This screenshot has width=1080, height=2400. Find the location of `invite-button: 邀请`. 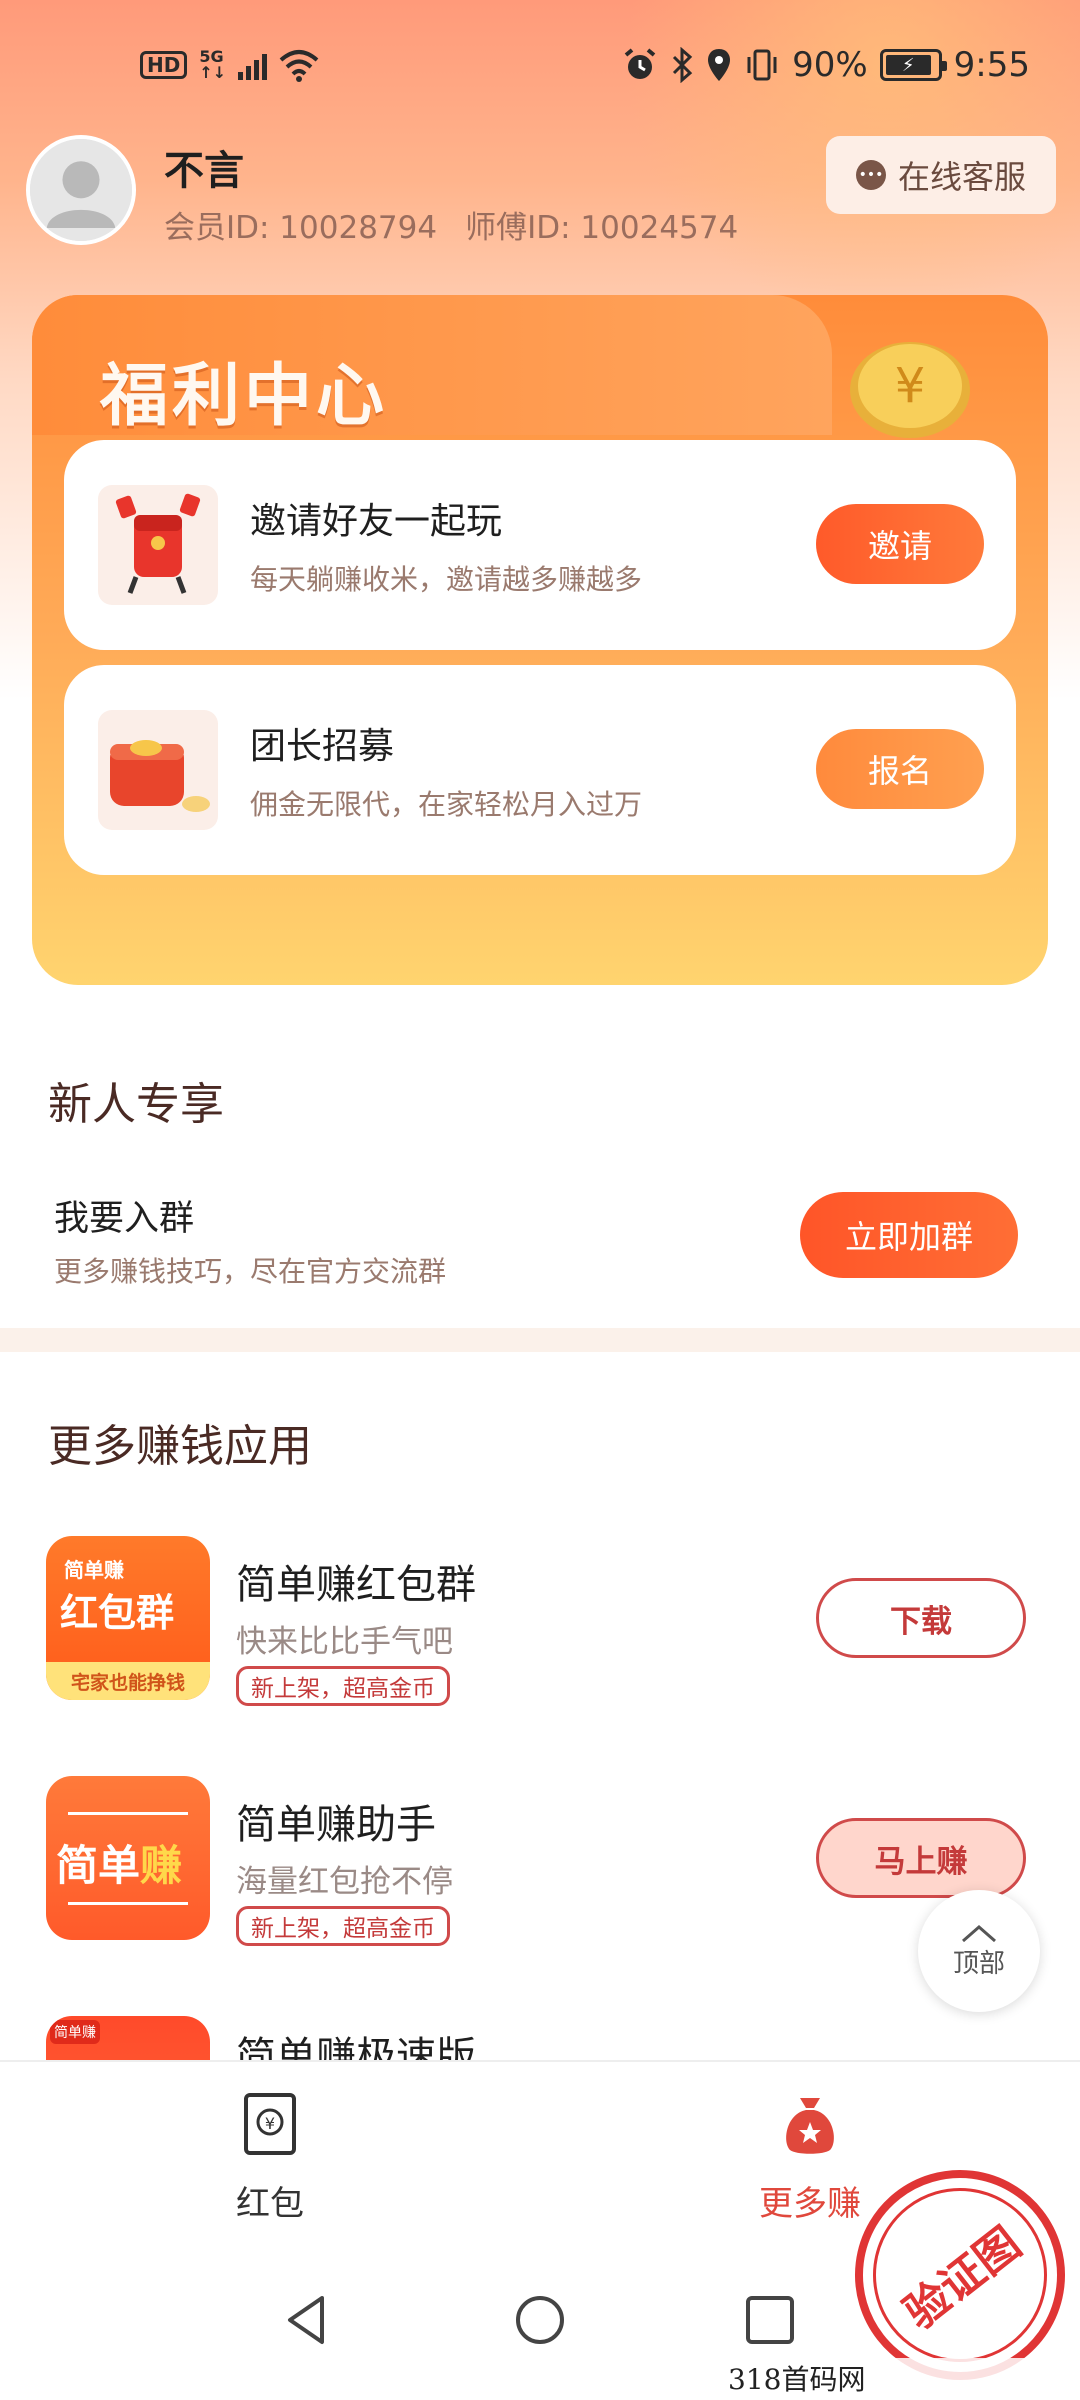

invite-button: 邀请 is located at coordinates (900, 544).